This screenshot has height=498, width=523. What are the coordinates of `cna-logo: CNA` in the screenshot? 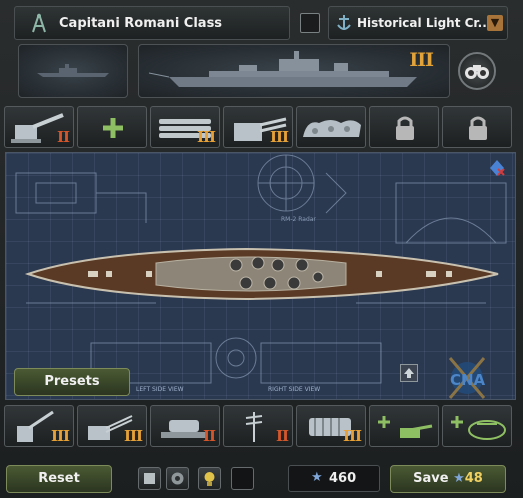 It's located at (467, 378).